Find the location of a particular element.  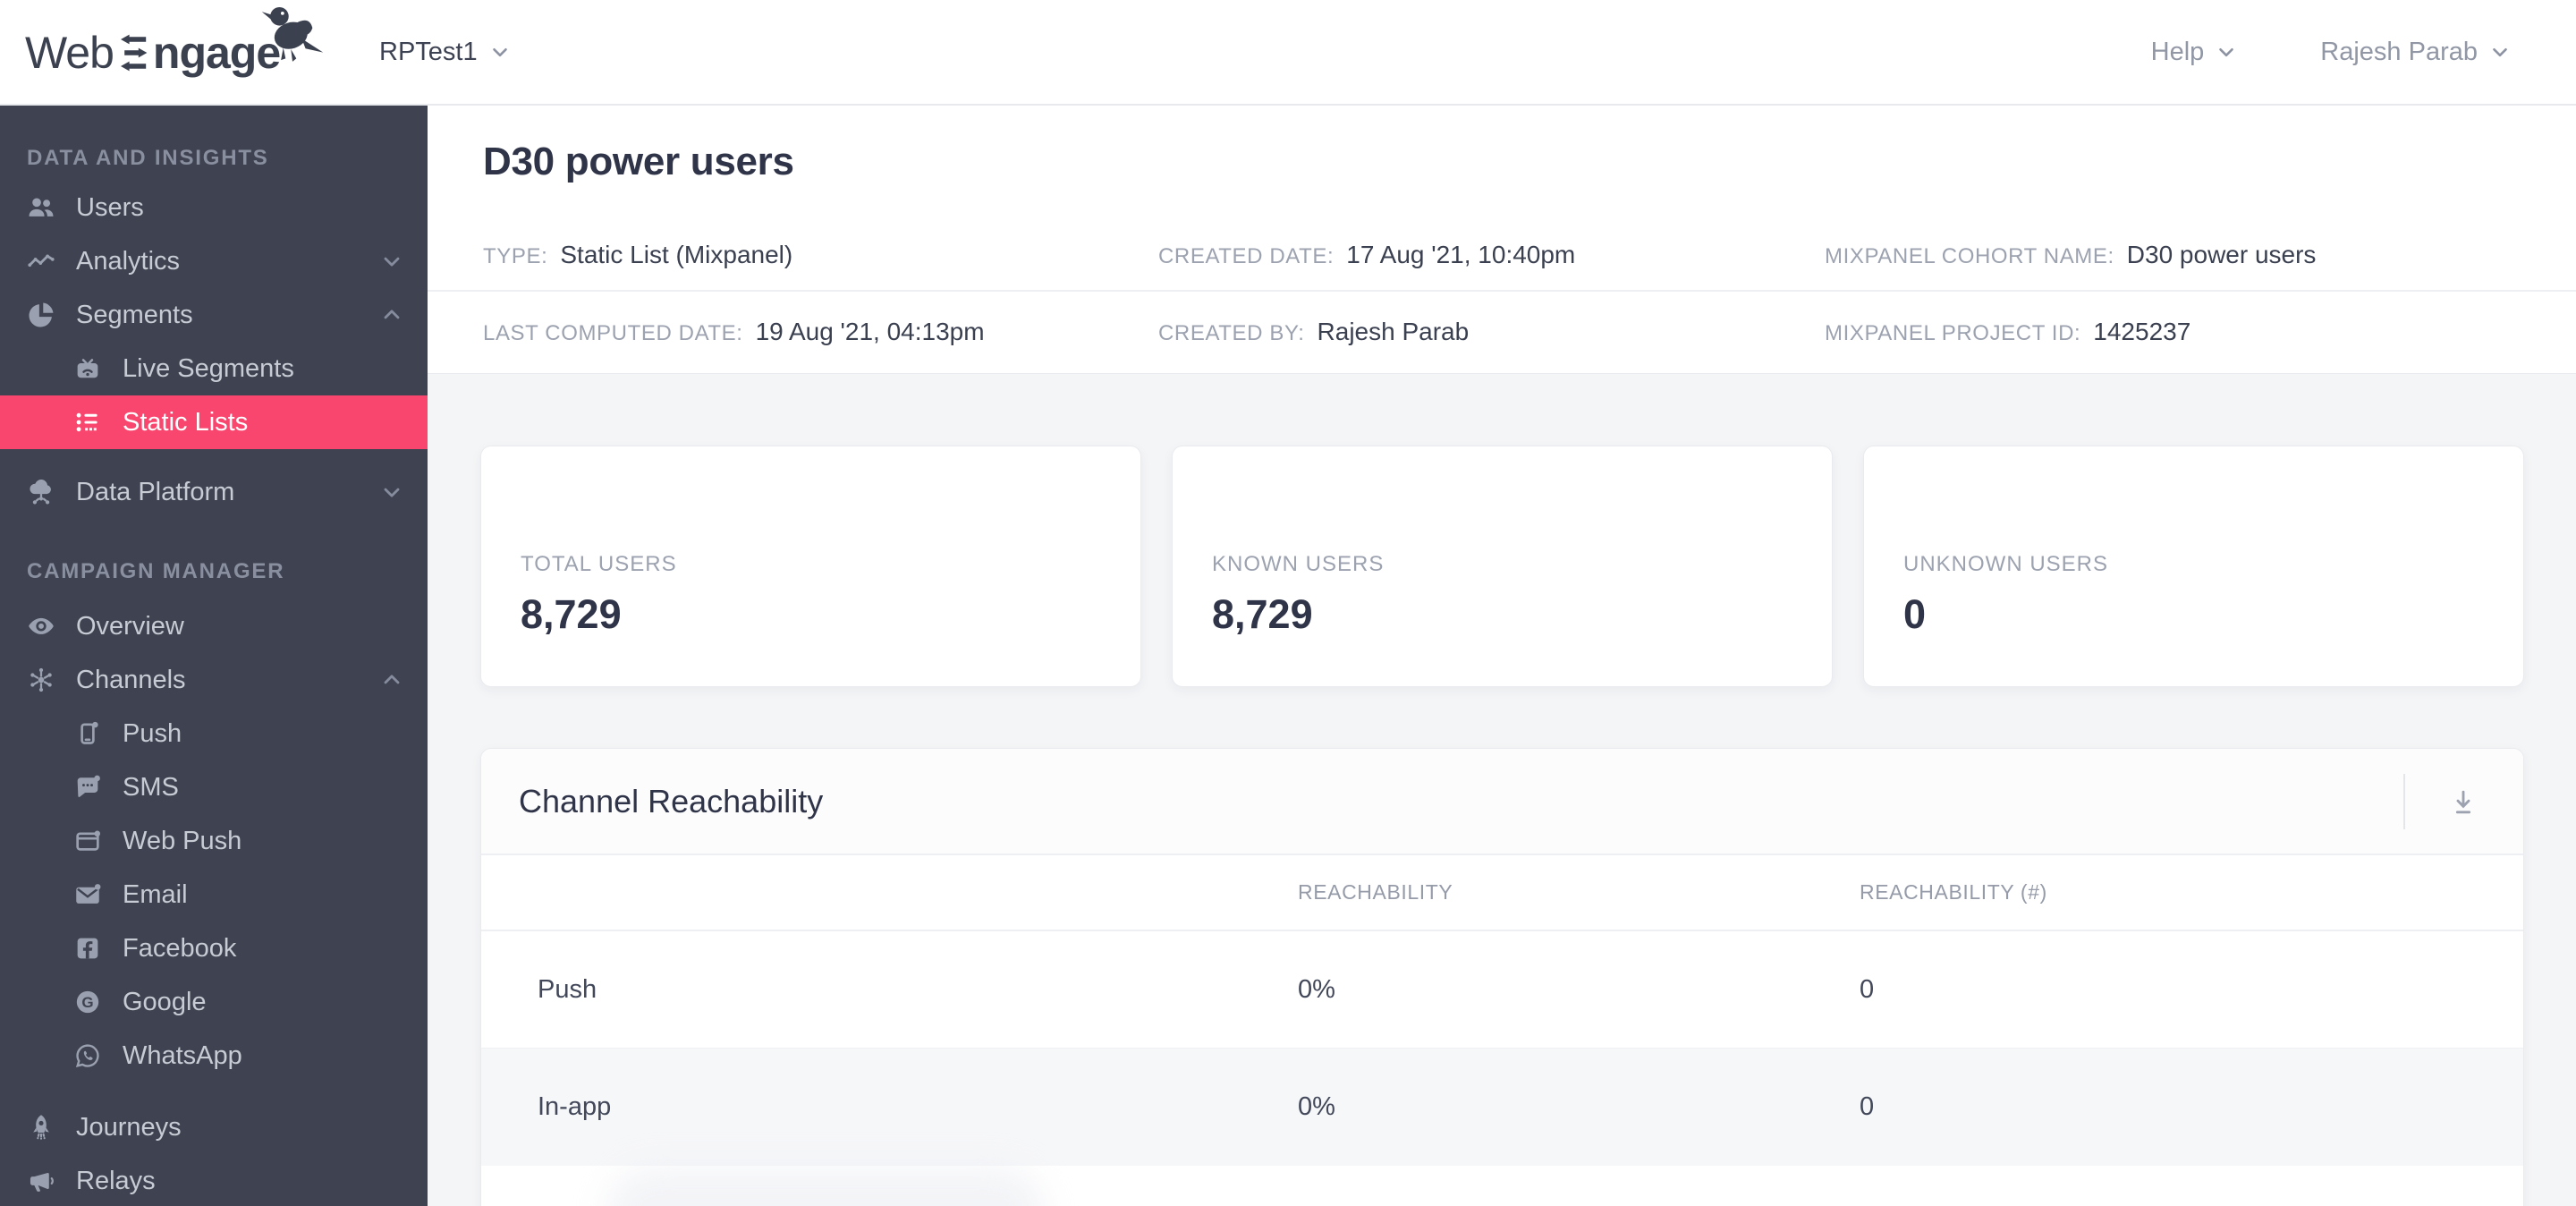

sidebar-item-label: Email is located at coordinates (155, 894).